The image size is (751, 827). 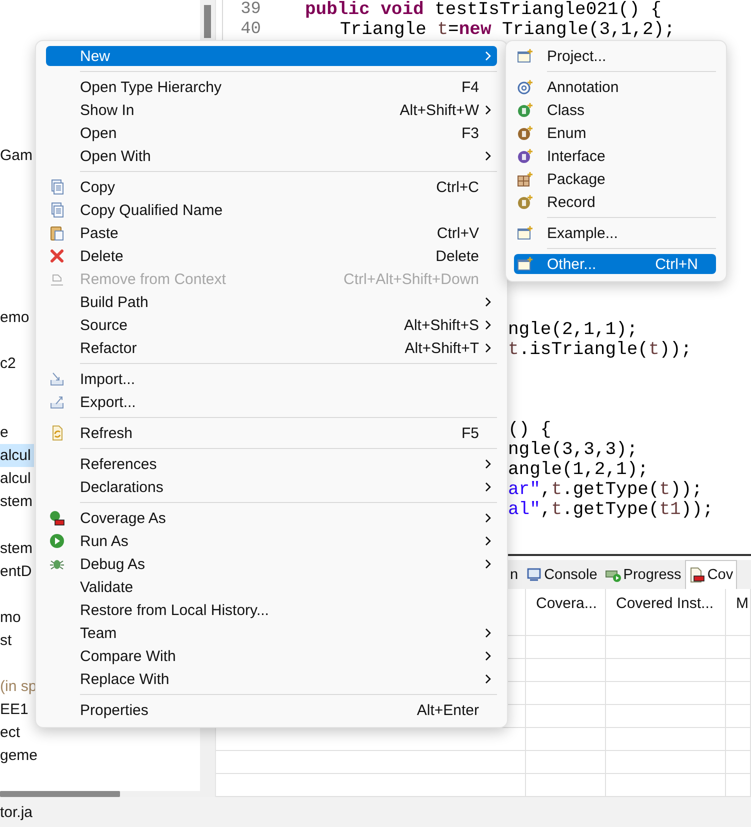 I want to click on code-line: t.isTriangle(t));, so click(x=600, y=350).